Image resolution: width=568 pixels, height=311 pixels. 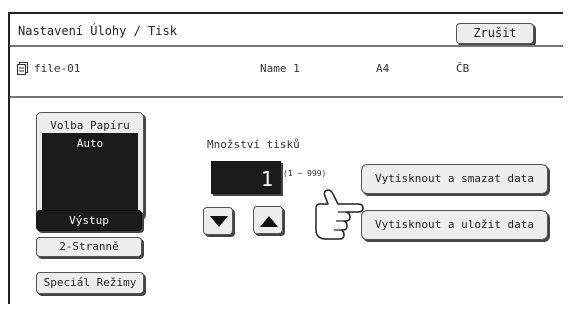 What do you see at coordinates (339, 214) in the screenshot?
I see `pointing-hand-icon` at bounding box center [339, 214].